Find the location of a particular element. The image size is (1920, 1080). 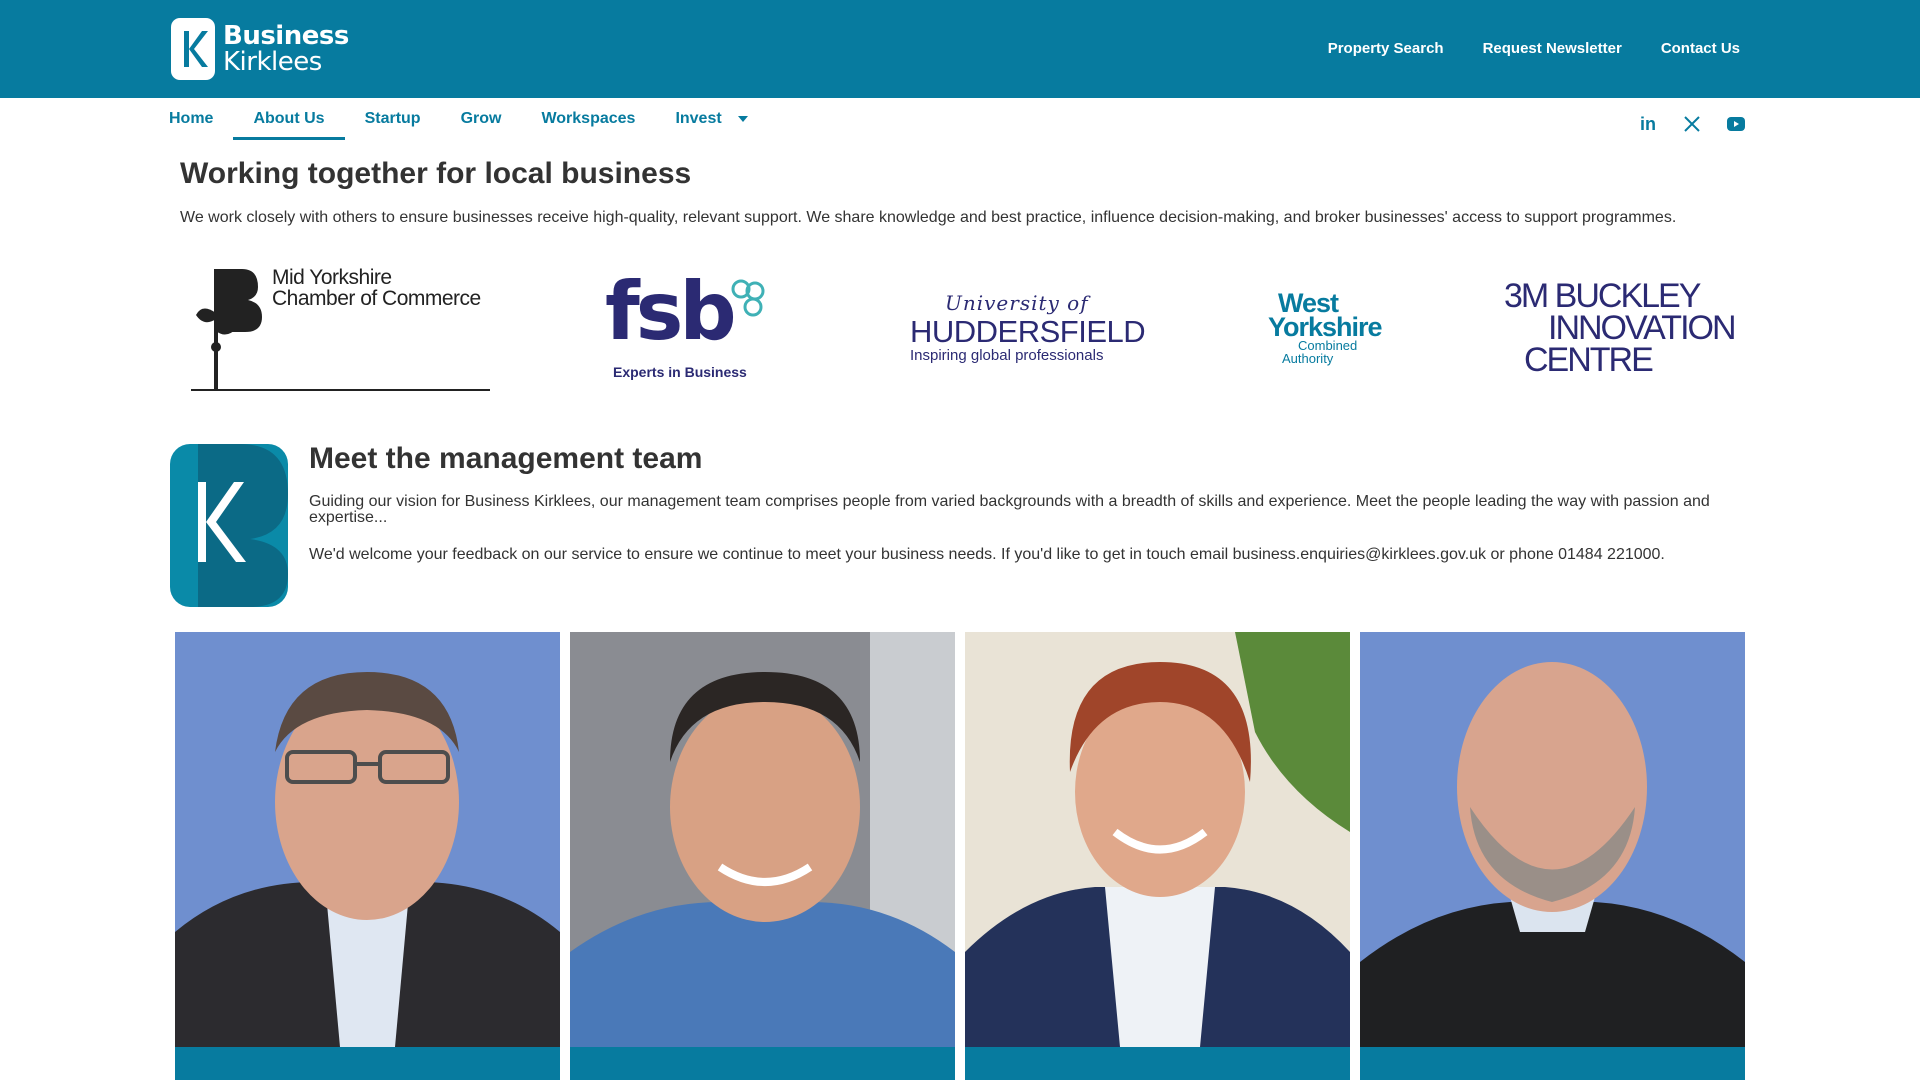

request-newsletter-link: Request Newsletter is located at coordinates (1552, 48).